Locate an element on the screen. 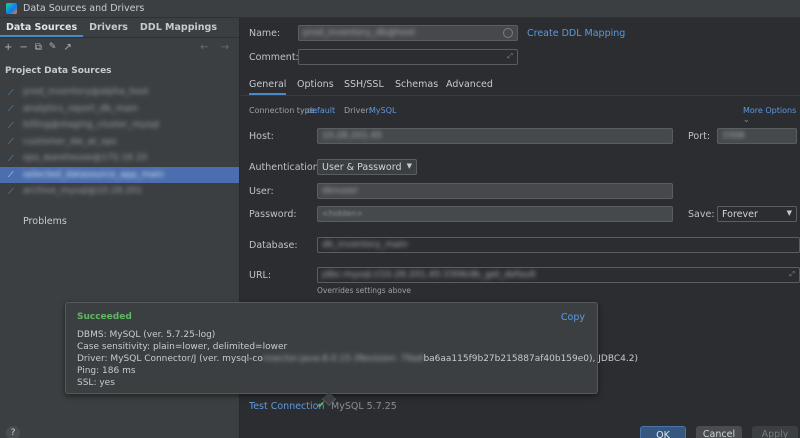 The image size is (800, 438). test-result-text: MySQL 5.7.25 is located at coordinates (364, 406).